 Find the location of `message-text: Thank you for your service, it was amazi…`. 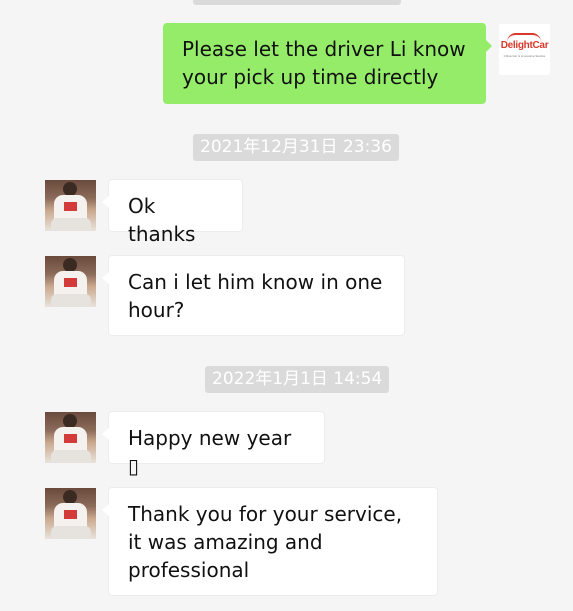

message-text: Thank you for your service, it was amazi… is located at coordinates (265, 542).